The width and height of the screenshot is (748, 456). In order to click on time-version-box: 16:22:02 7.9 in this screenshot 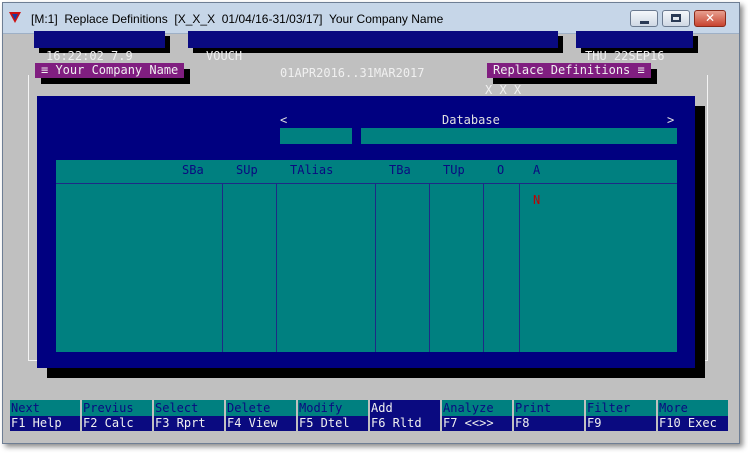, I will do `click(99, 47)`.